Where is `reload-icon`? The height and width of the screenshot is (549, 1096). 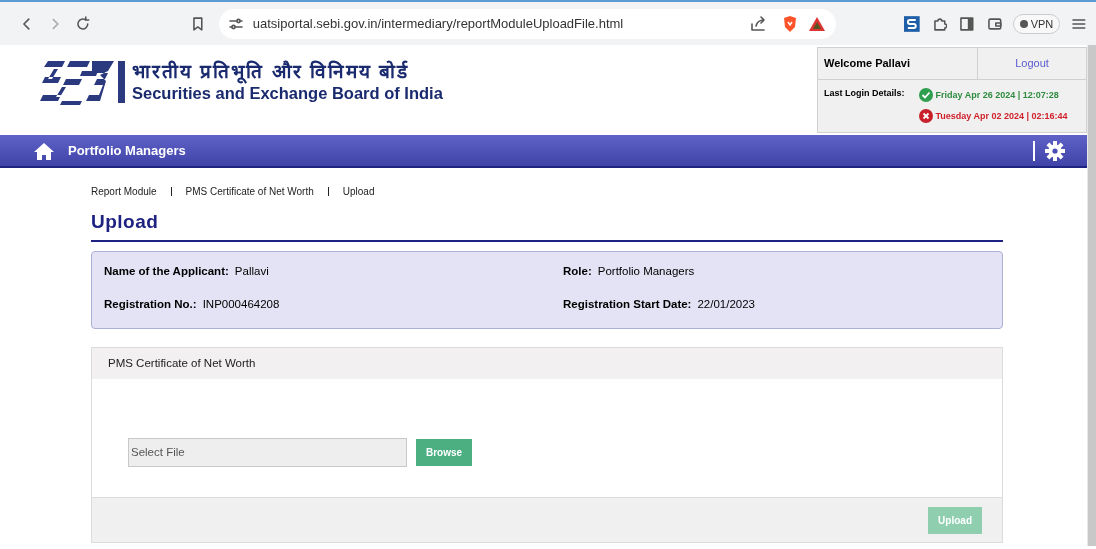 reload-icon is located at coordinates (83, 23).